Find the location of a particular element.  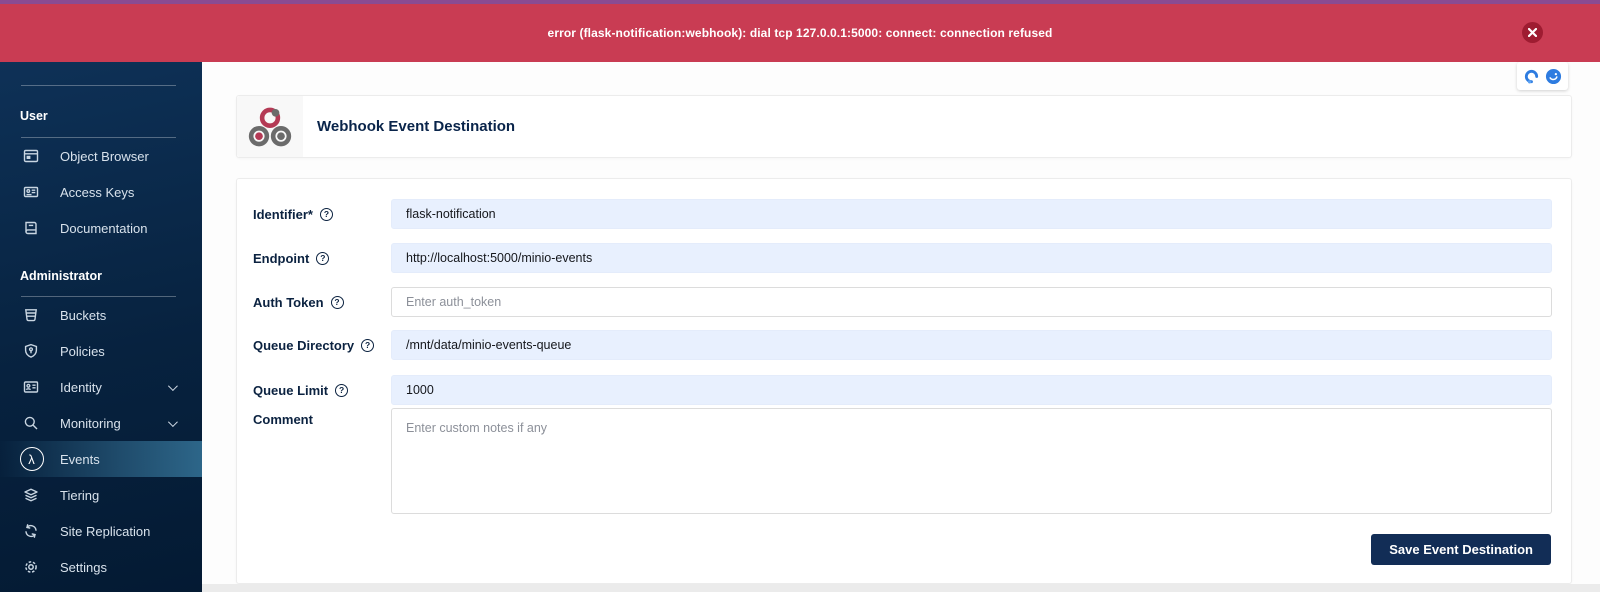

sidebar-item-policies: Policies is located at coordinates (101, 351).